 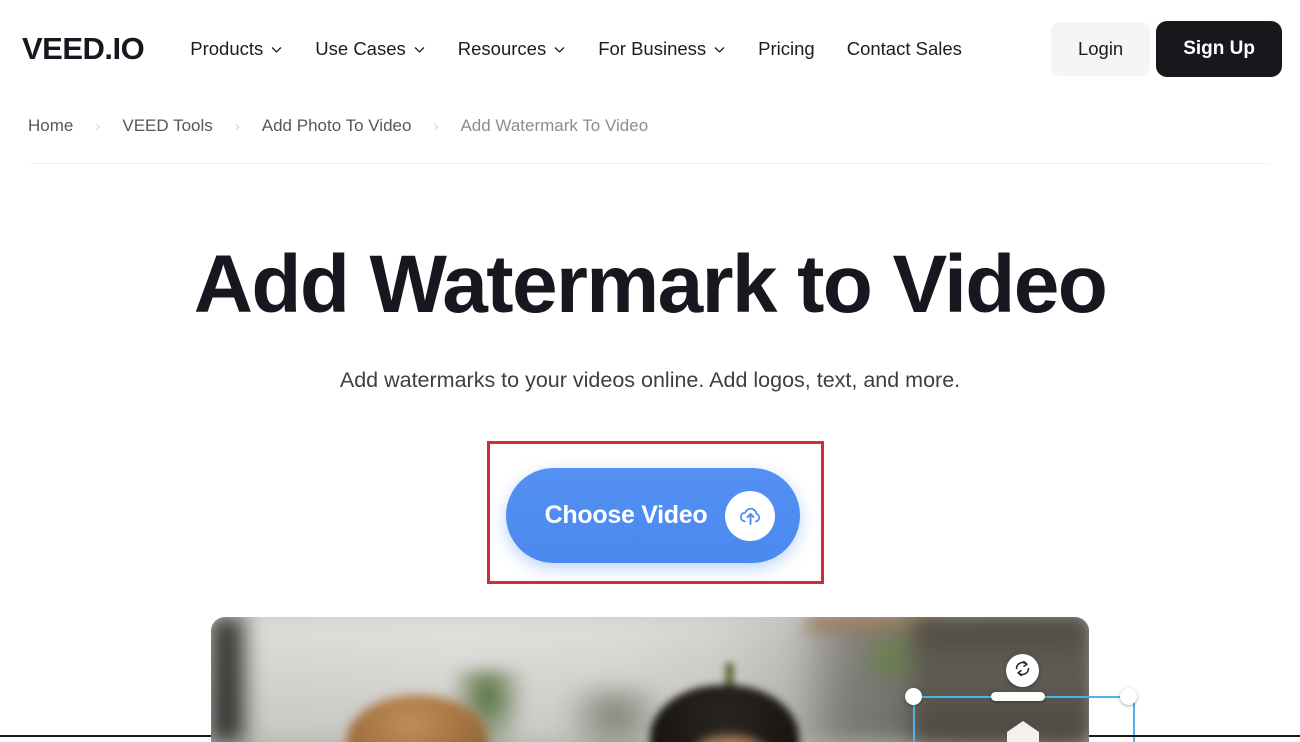 I want to click on nav-item-products: Products, so click(x=236, y=49).